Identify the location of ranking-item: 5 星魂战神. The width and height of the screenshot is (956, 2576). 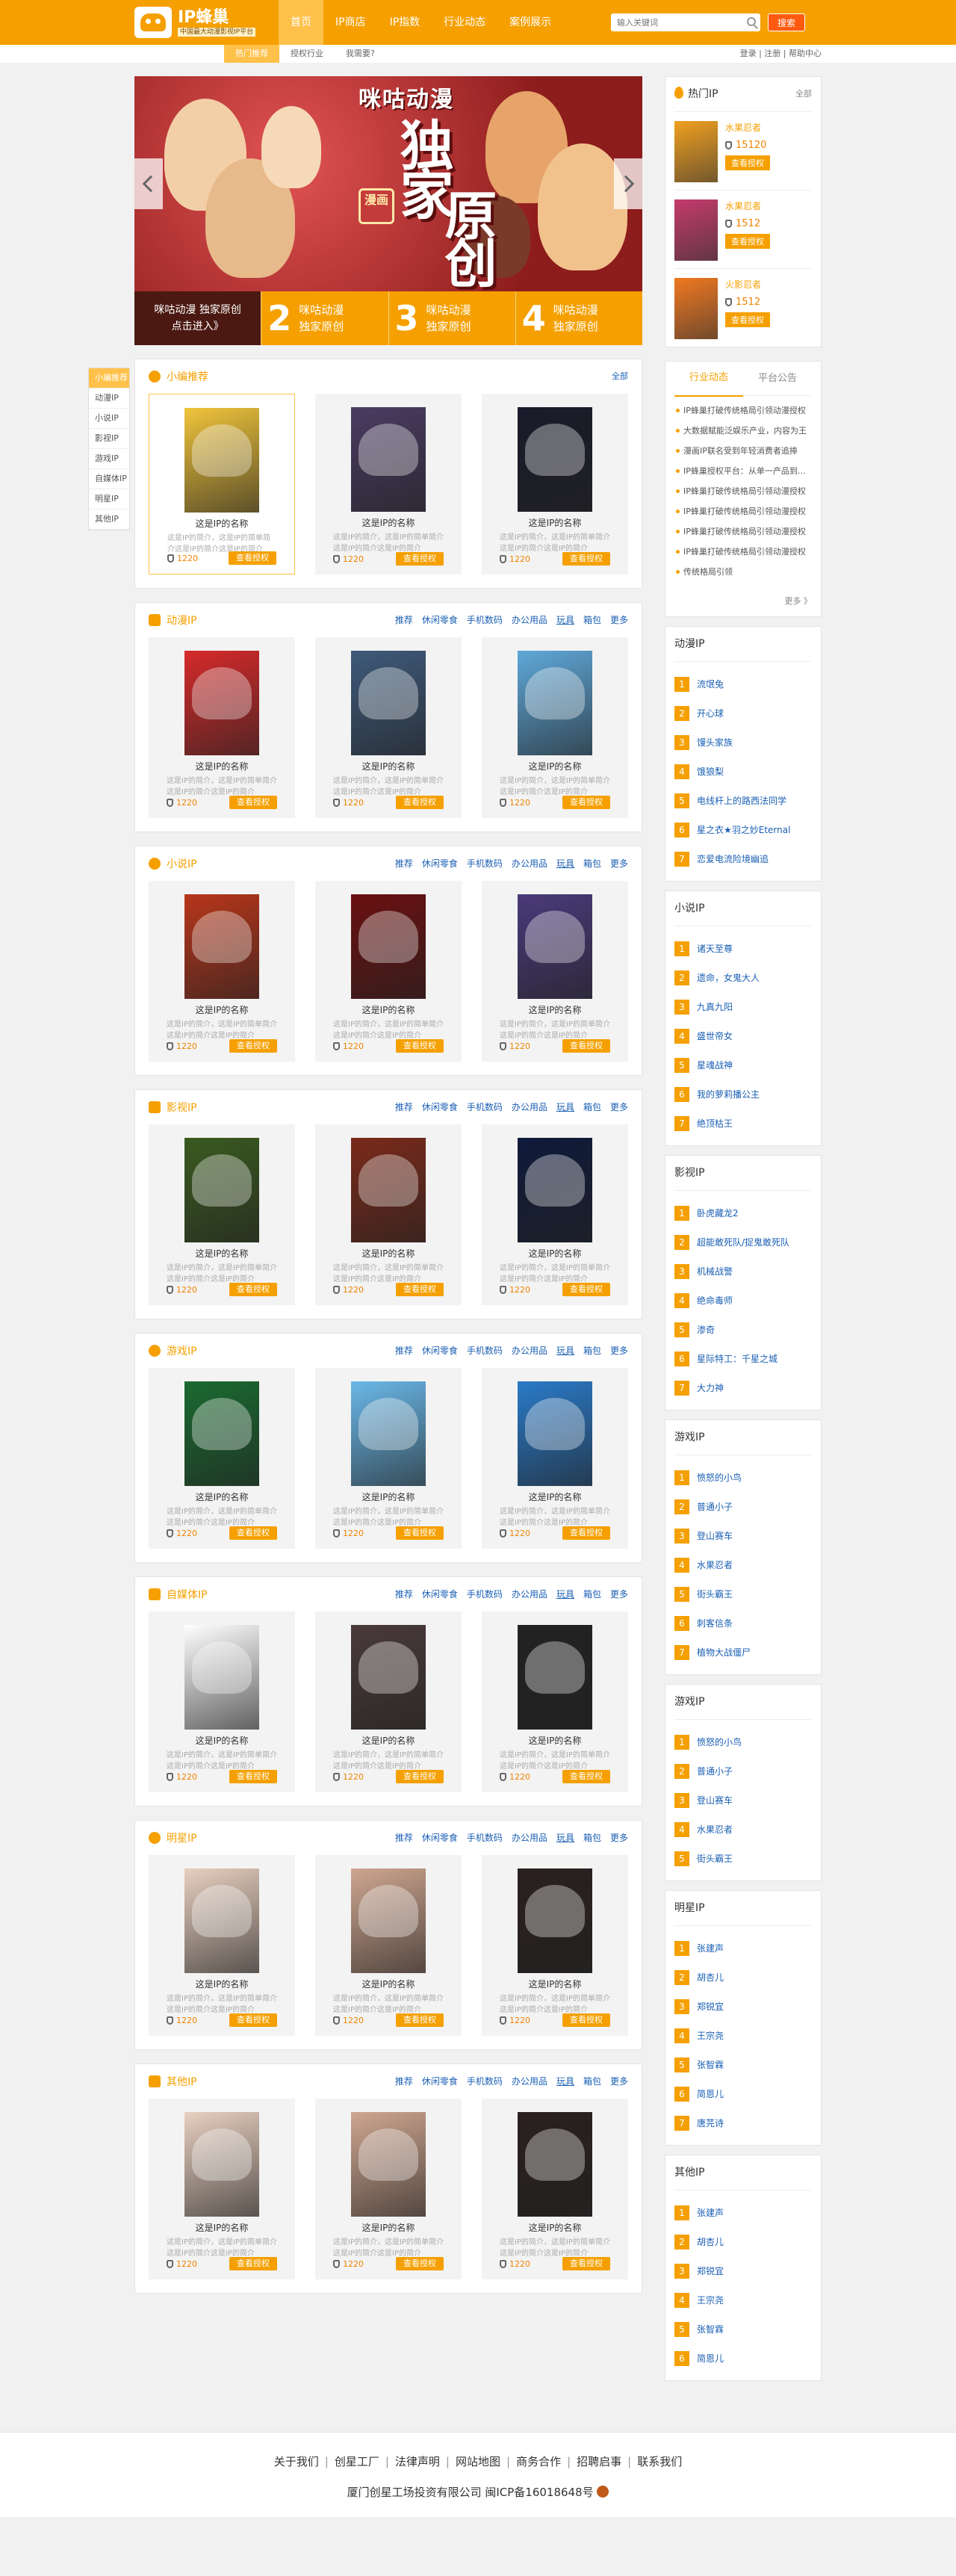
(743, 1065).